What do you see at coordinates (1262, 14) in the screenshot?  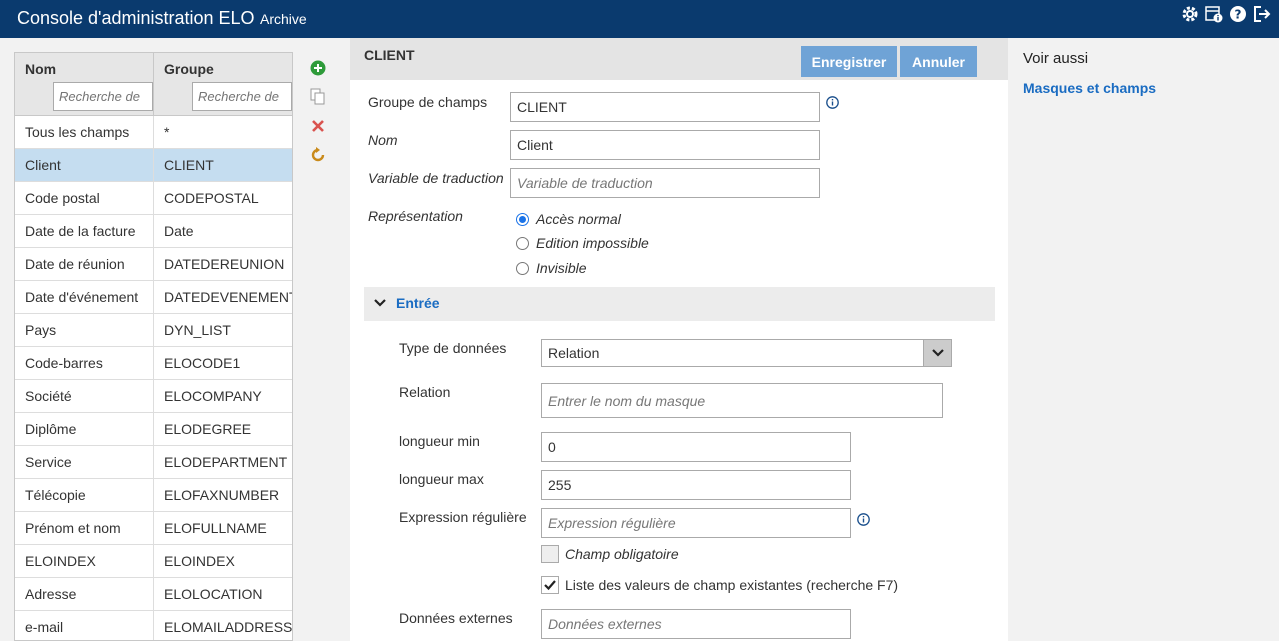 I see `logout-icon` at bounding box center [1262, 14].